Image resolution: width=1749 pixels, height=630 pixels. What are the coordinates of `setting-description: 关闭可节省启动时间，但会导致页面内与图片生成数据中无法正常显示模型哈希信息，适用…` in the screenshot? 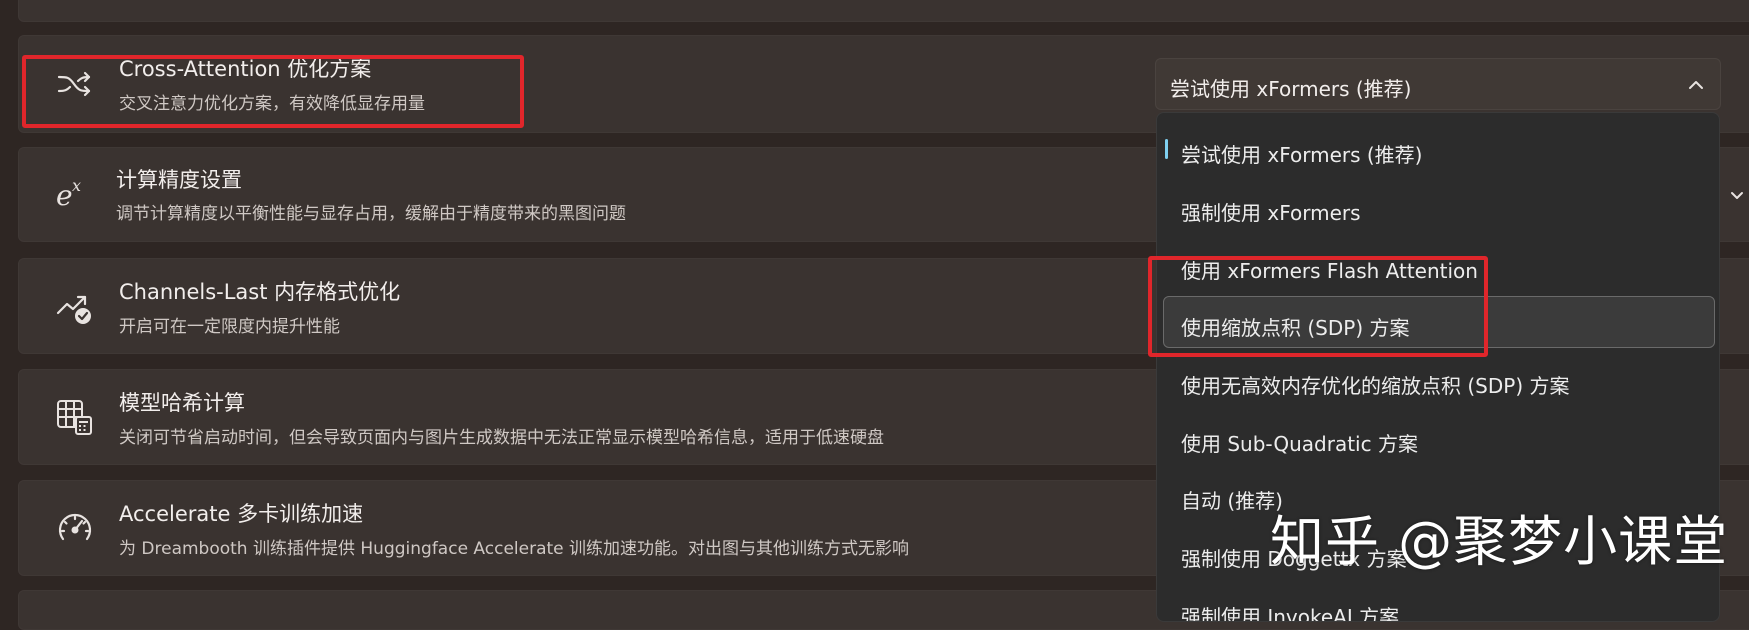 It's located at (501, 438).